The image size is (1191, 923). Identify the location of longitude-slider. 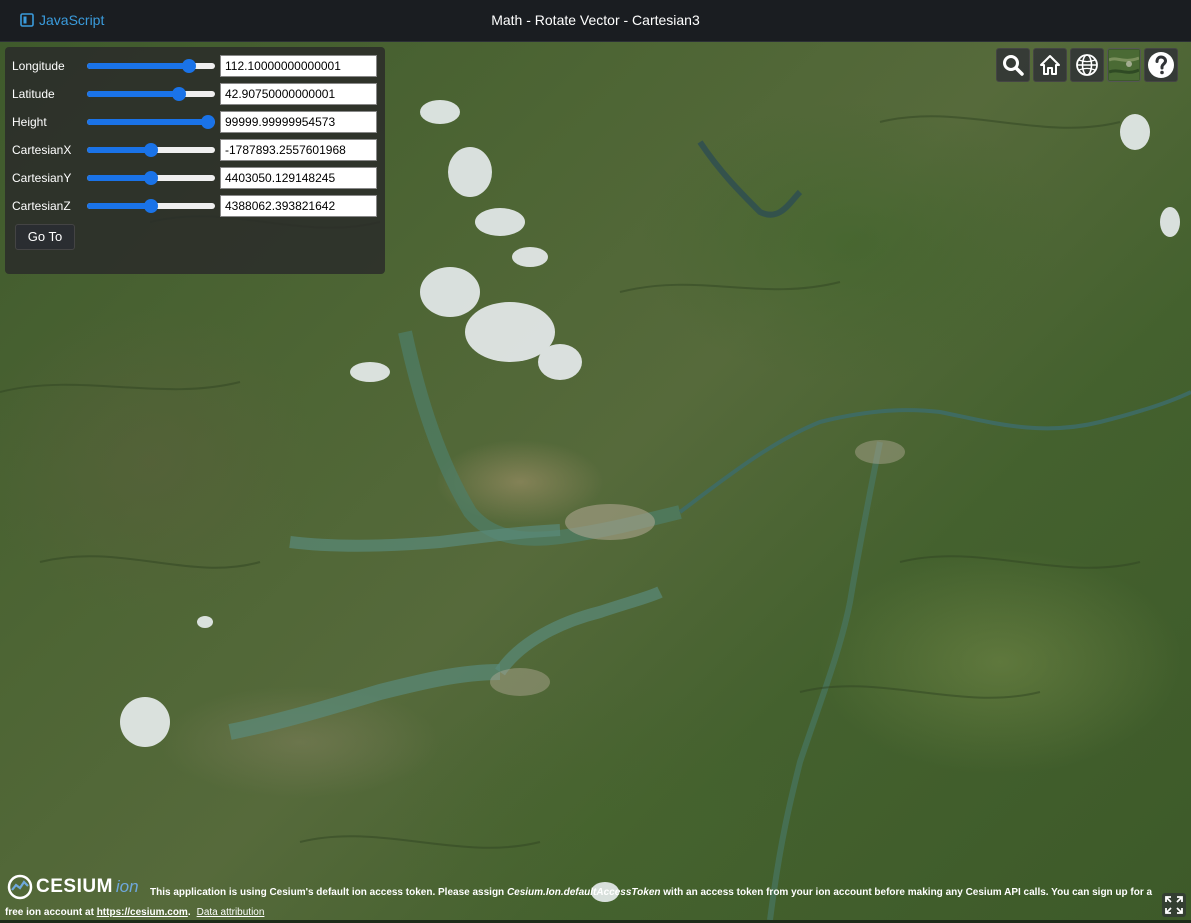
(151, 66).